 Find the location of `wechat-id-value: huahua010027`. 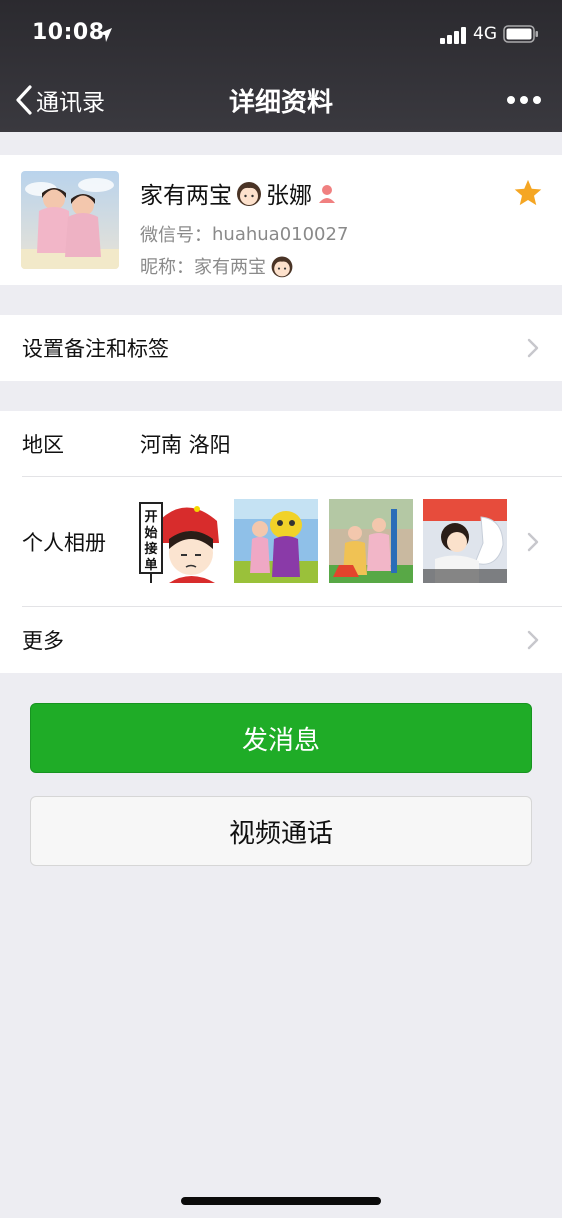

wechat-id-value: huahua010027 is located at coordinates (280, 234).